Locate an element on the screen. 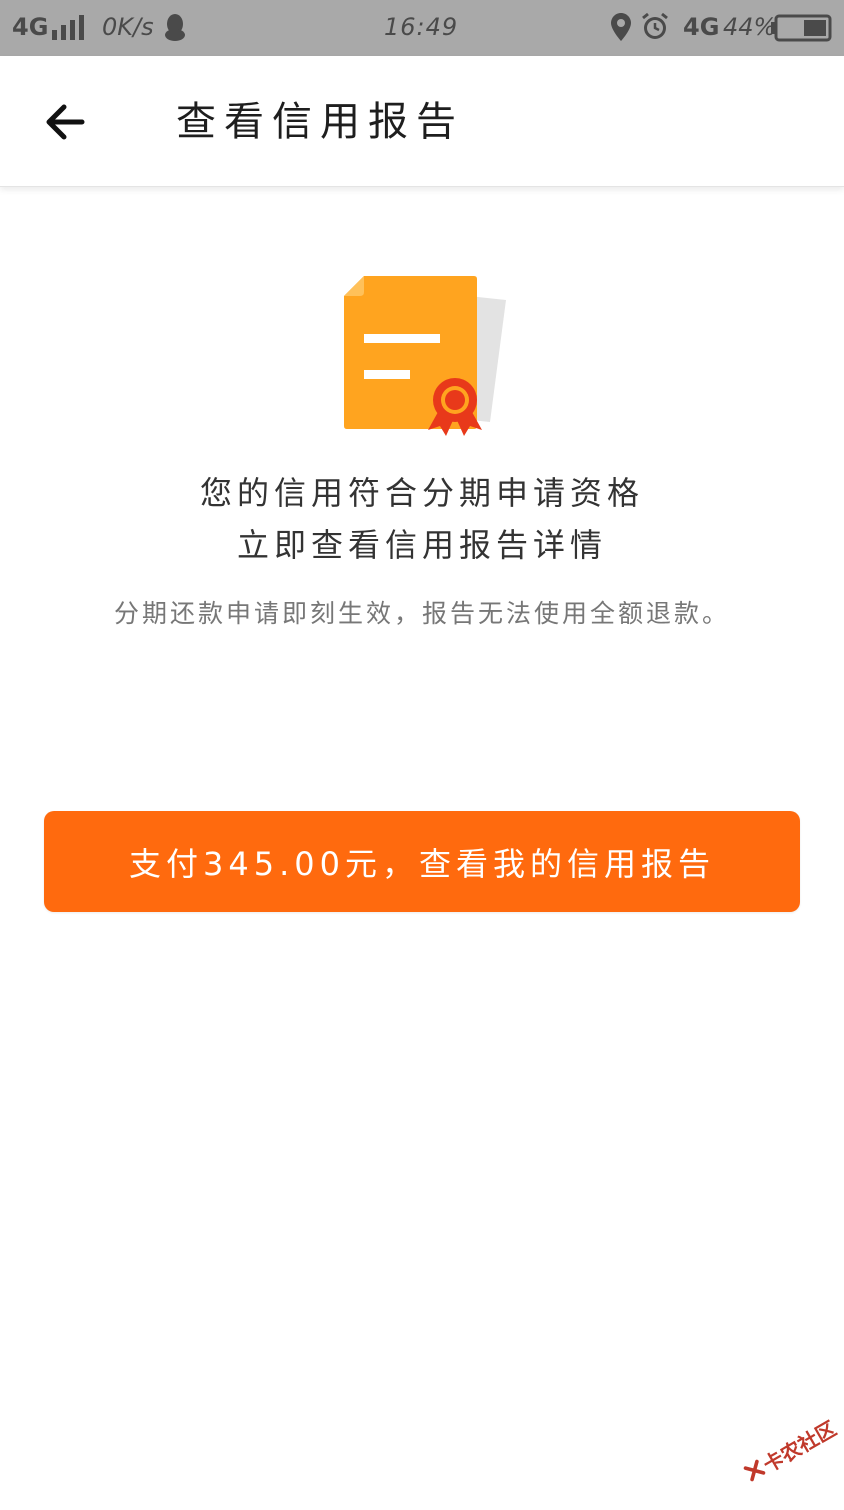 The height and width of the screenshot is (1510, 844). network-type-secondary: 4G is located at coordinates (701, 27).